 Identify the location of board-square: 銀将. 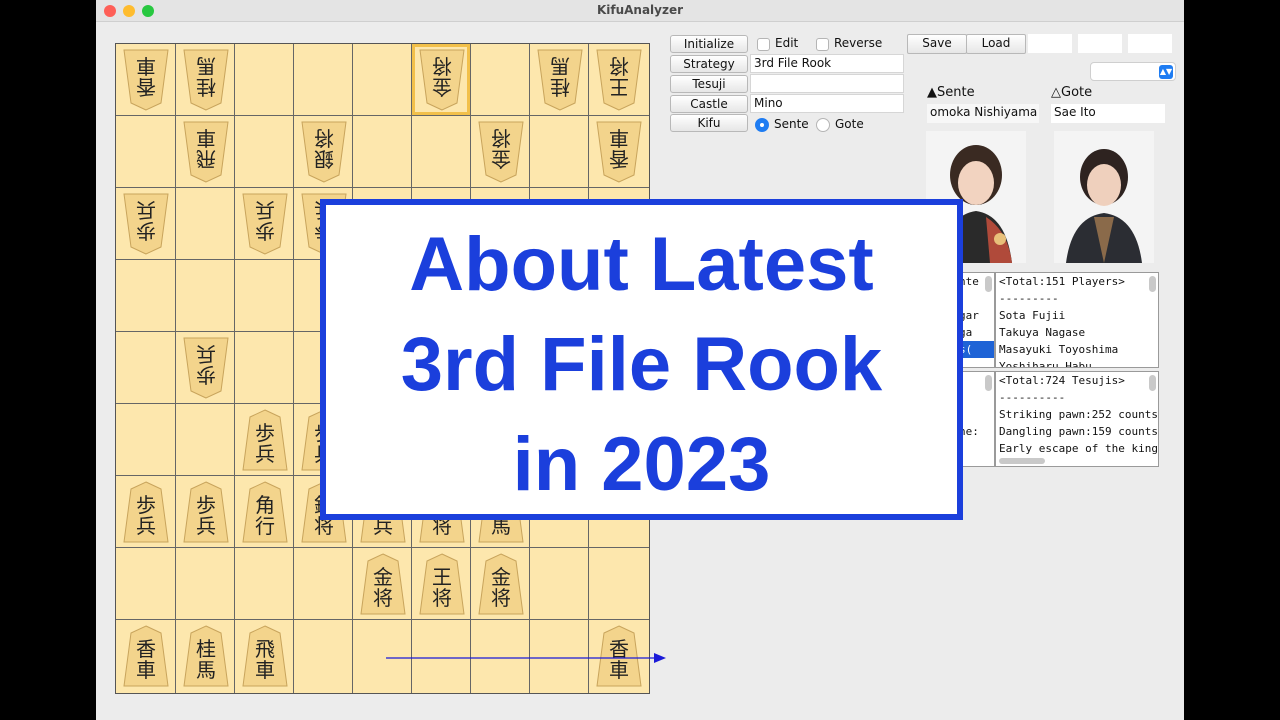
(323, 152).